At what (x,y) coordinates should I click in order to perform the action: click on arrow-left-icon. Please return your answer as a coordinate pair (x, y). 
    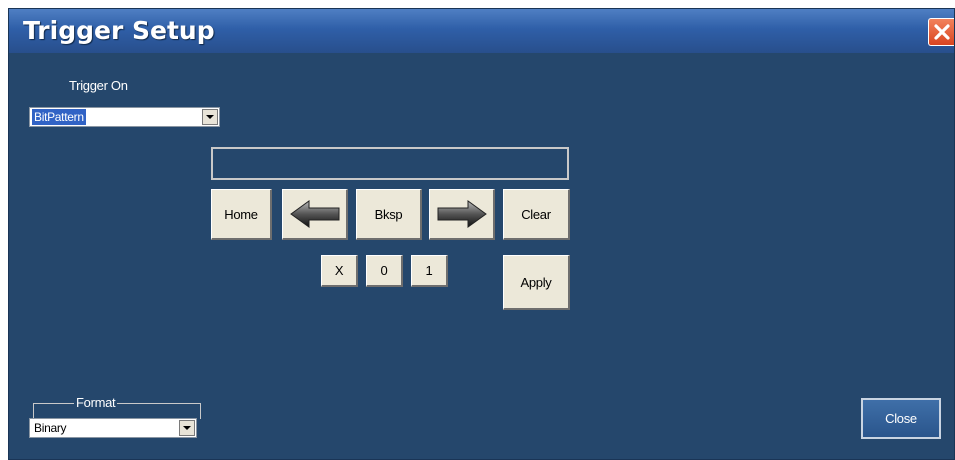
    Looking at the image, I should click on (314, 214).